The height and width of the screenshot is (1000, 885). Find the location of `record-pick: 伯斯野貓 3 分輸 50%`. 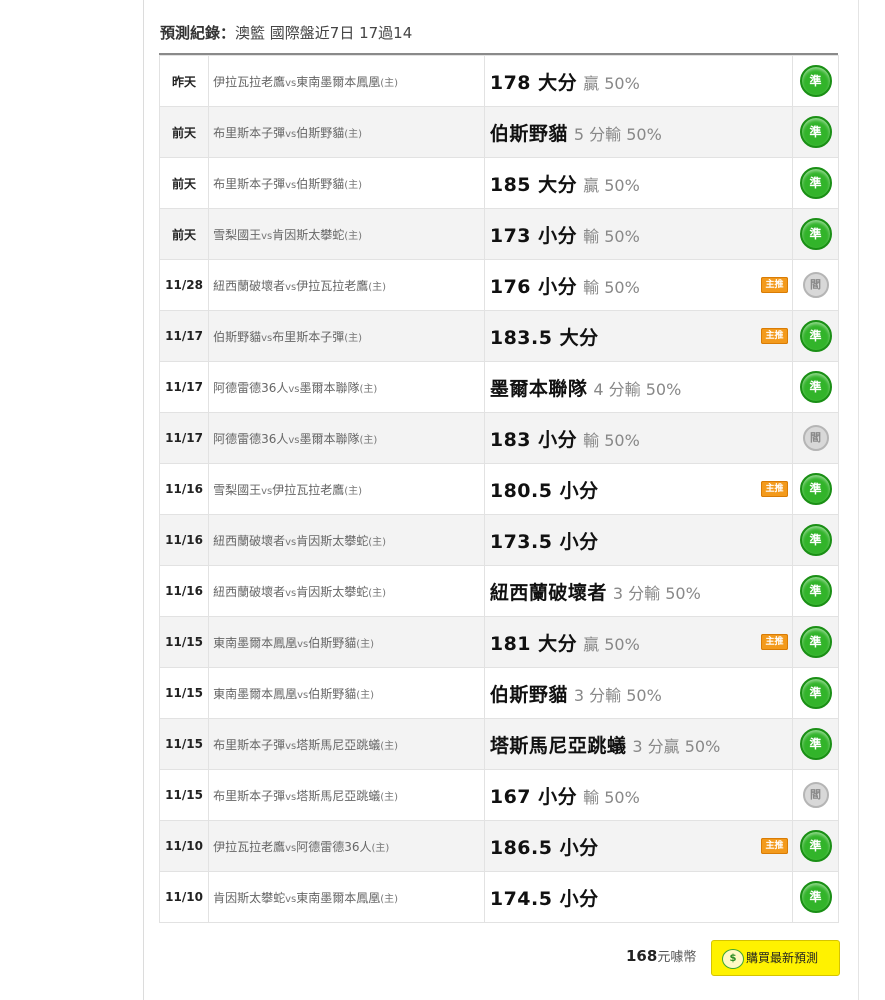

record-pick: 伯斯野貓 3 分輸 50% is located at coordinates (638, 693).